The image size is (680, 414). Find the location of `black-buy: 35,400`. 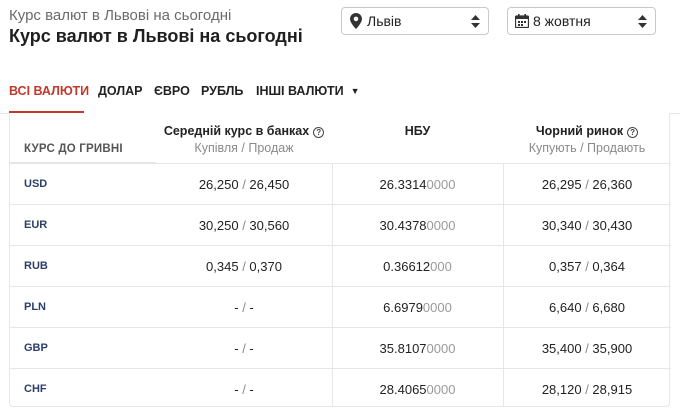

black-buy: 35,400 is located at coordinates (561, 348).